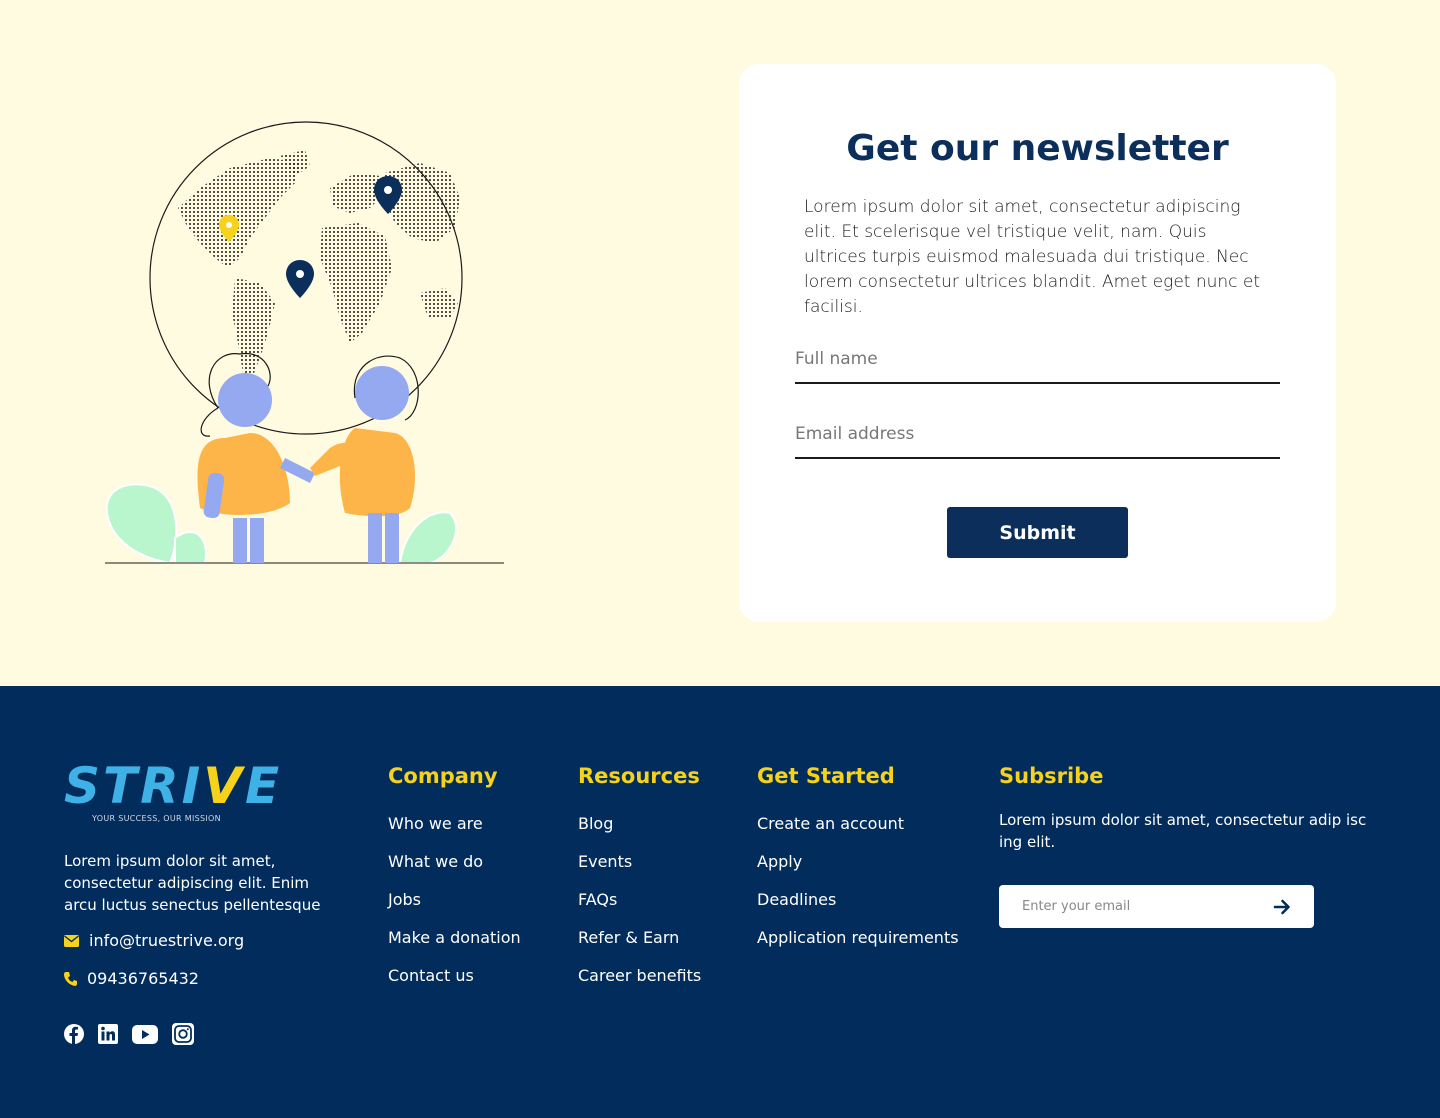 The height and width of the screenshot is (1118, 1440). I want to click on full-name-field, so click(1037, 360).